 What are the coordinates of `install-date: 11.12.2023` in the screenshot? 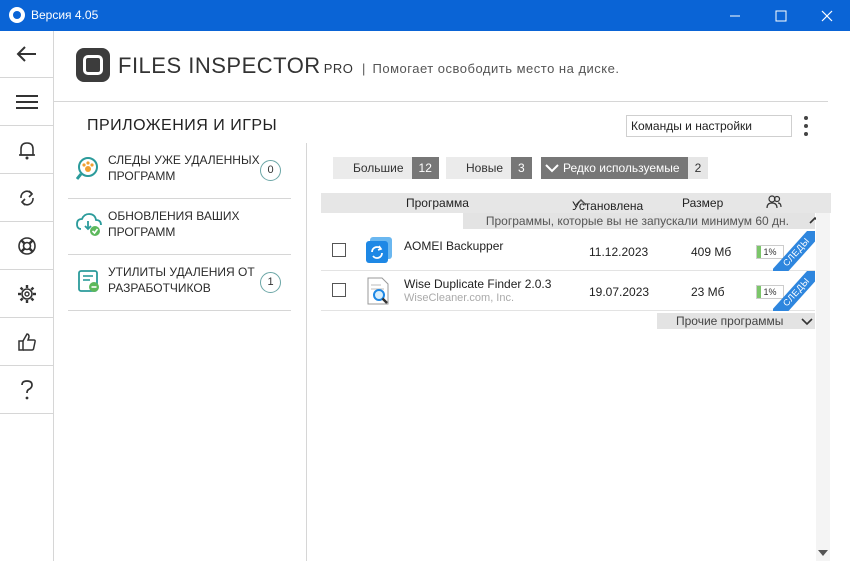 It's located at (619, 252).